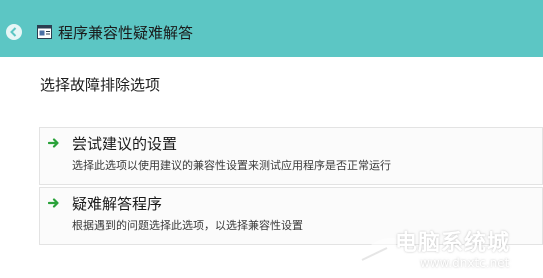 This screenshot has height=278, width=543. What do you see at coordinates (44, 32) in the screenshot?
I see `troubleshooter-app-icon` at bounding box center [44, 32].